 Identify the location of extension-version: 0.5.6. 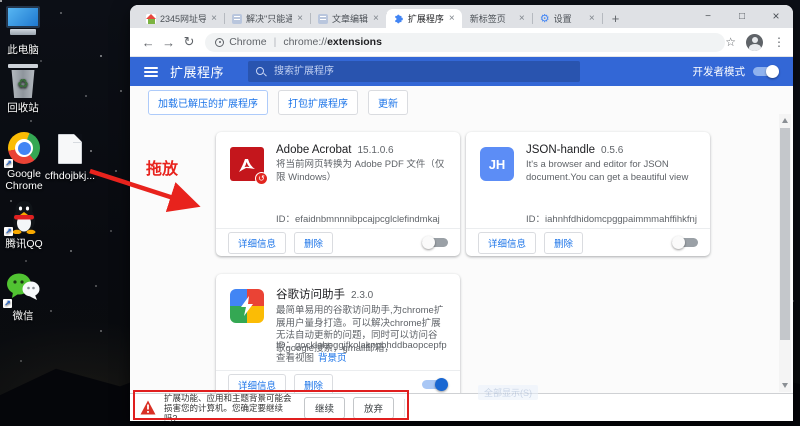
(612, 150).